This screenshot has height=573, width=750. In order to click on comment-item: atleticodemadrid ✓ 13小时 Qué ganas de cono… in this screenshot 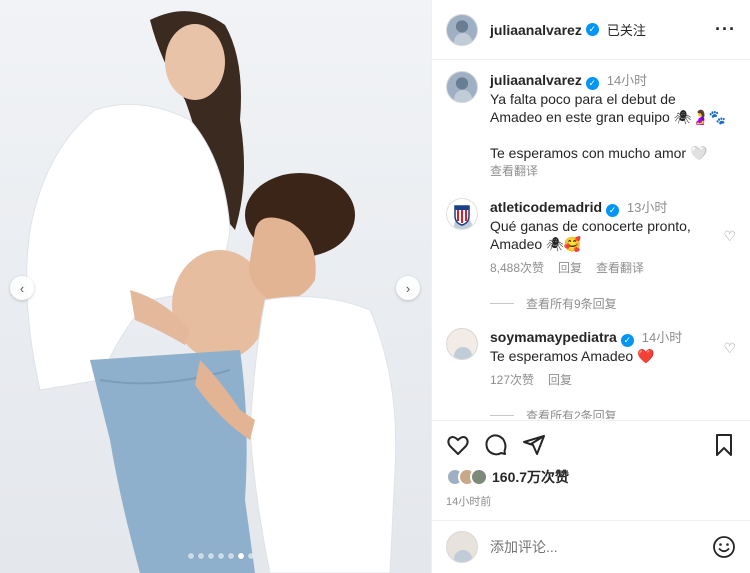, I will do `click(591, 237)`.